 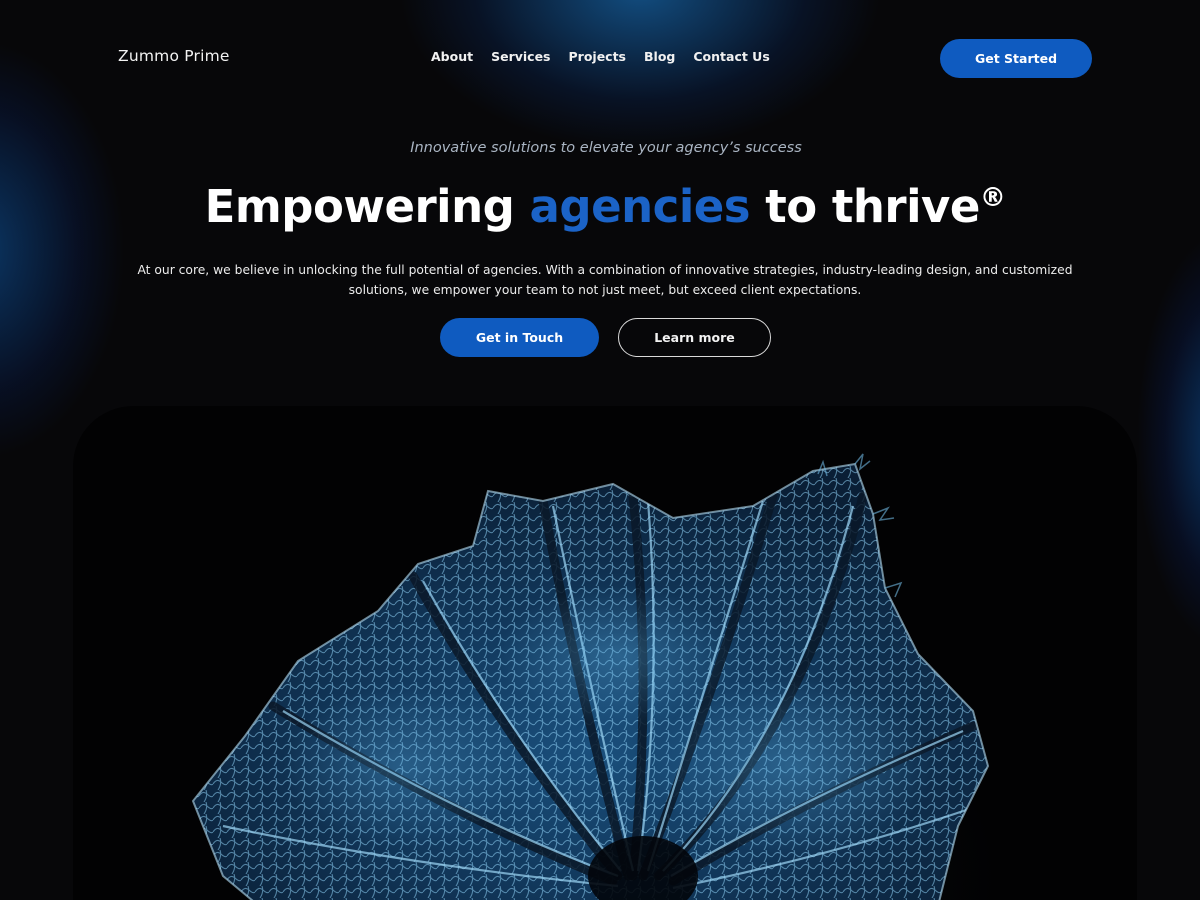 I want to click on main-nav: About Services Projects Blog Contact Us, so click(x=600, y=56).